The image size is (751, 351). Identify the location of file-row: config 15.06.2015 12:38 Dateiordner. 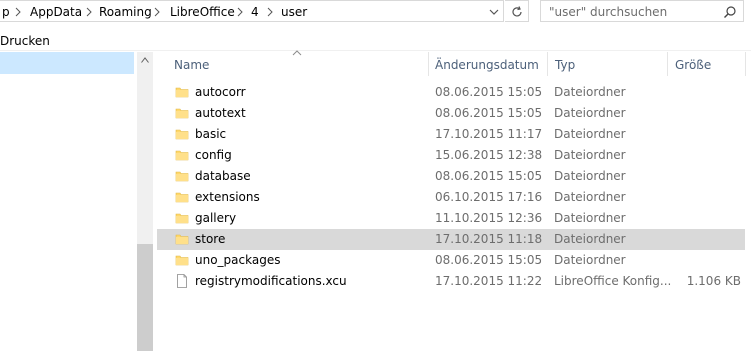
(451, 155).